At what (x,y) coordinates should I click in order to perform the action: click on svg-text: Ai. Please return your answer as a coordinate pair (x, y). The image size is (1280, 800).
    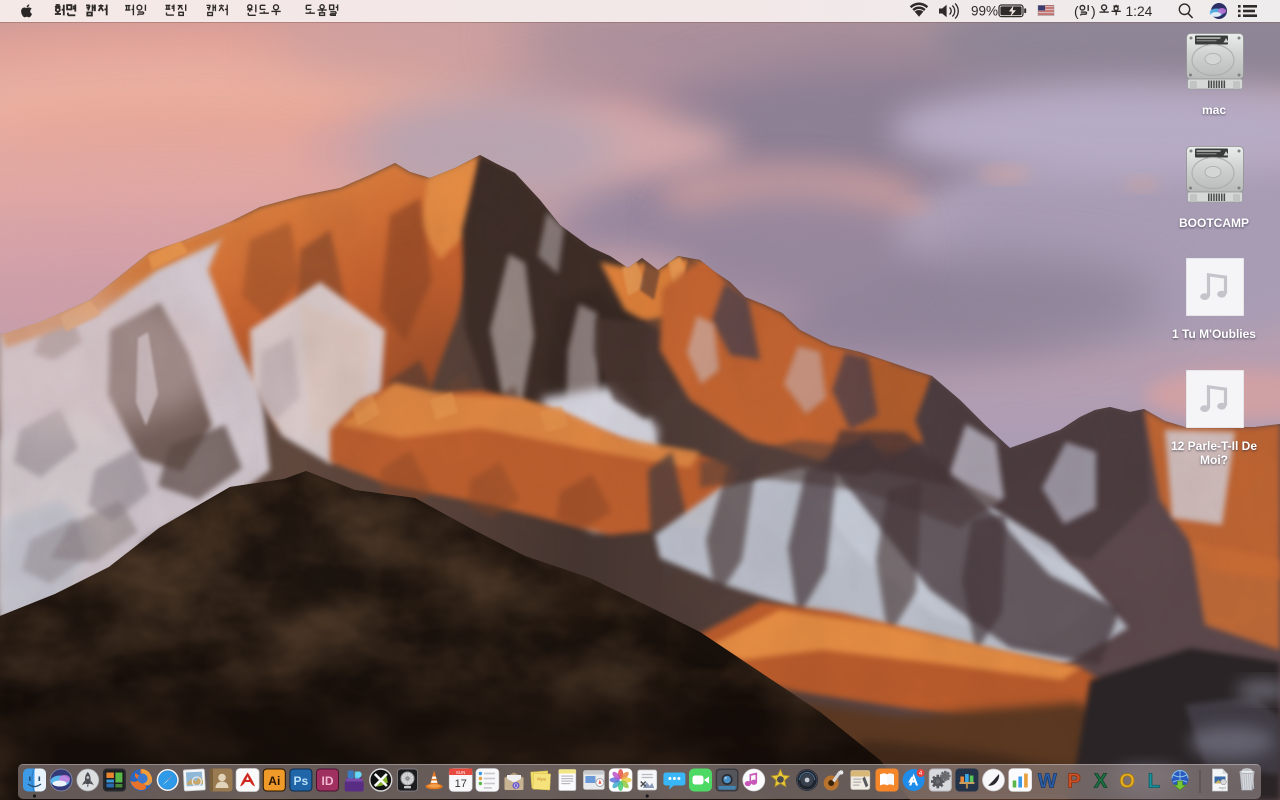
    Looking at the image, I should click on (274, 781).